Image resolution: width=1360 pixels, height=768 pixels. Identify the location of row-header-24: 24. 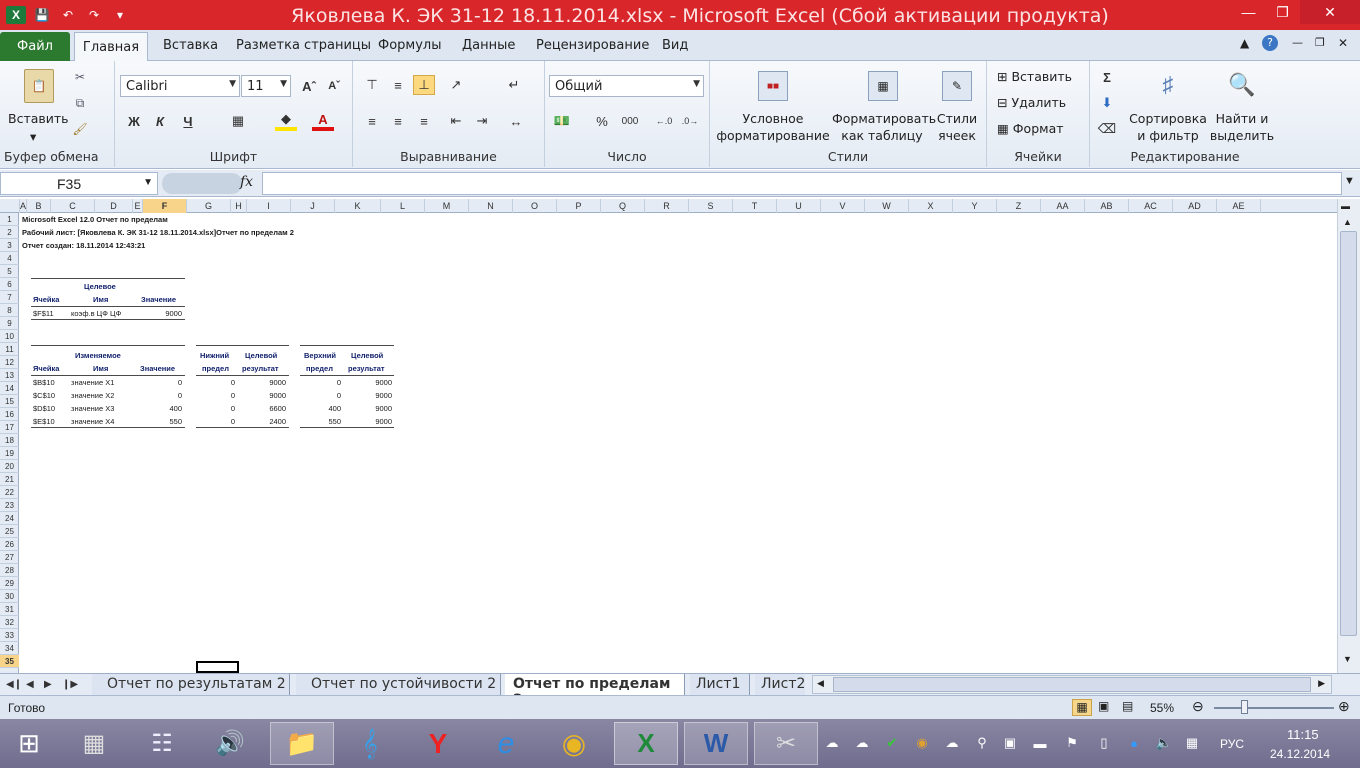
(9, 518).